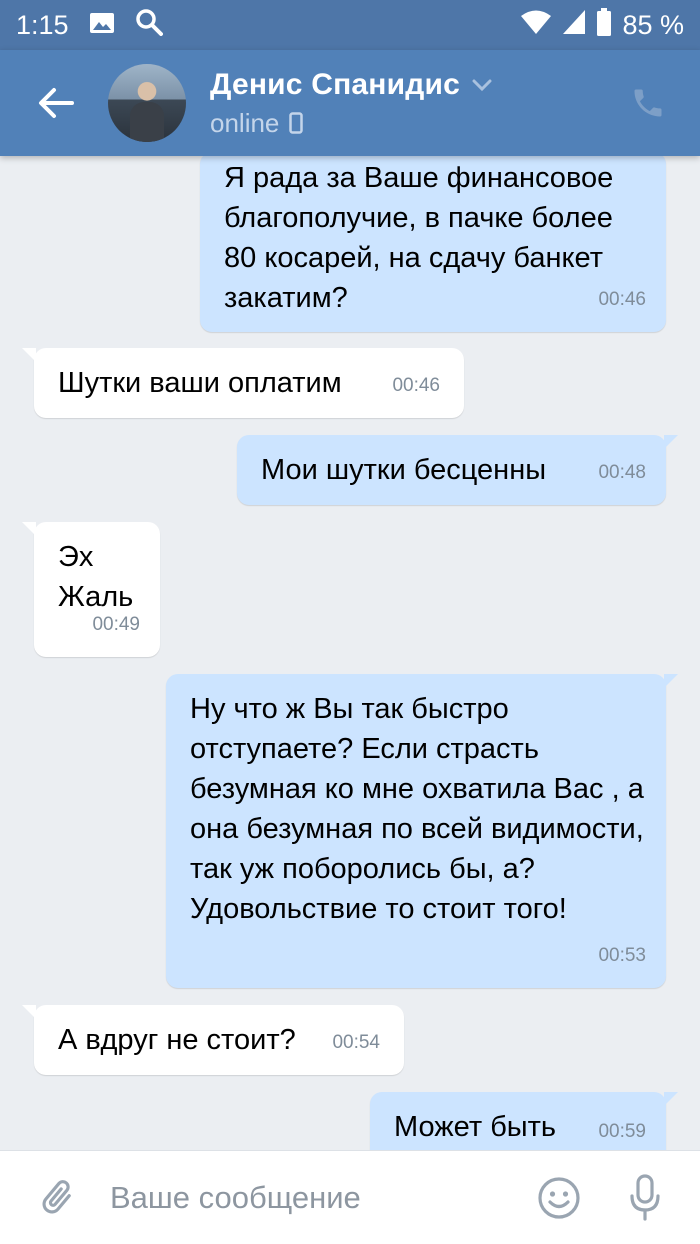  I want to click on message-input, so click(305, 1197).